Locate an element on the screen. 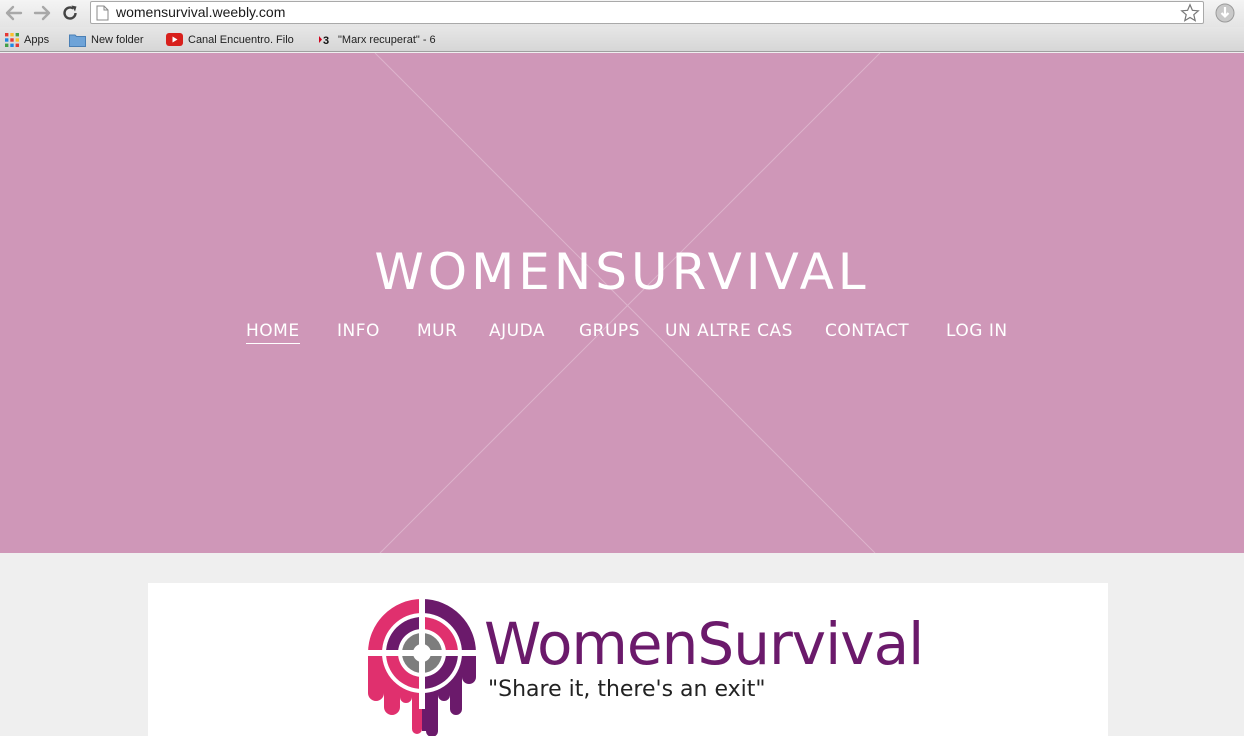  logo-tagline: "Share it, there's an exit" is located at coordinates (627, 689).